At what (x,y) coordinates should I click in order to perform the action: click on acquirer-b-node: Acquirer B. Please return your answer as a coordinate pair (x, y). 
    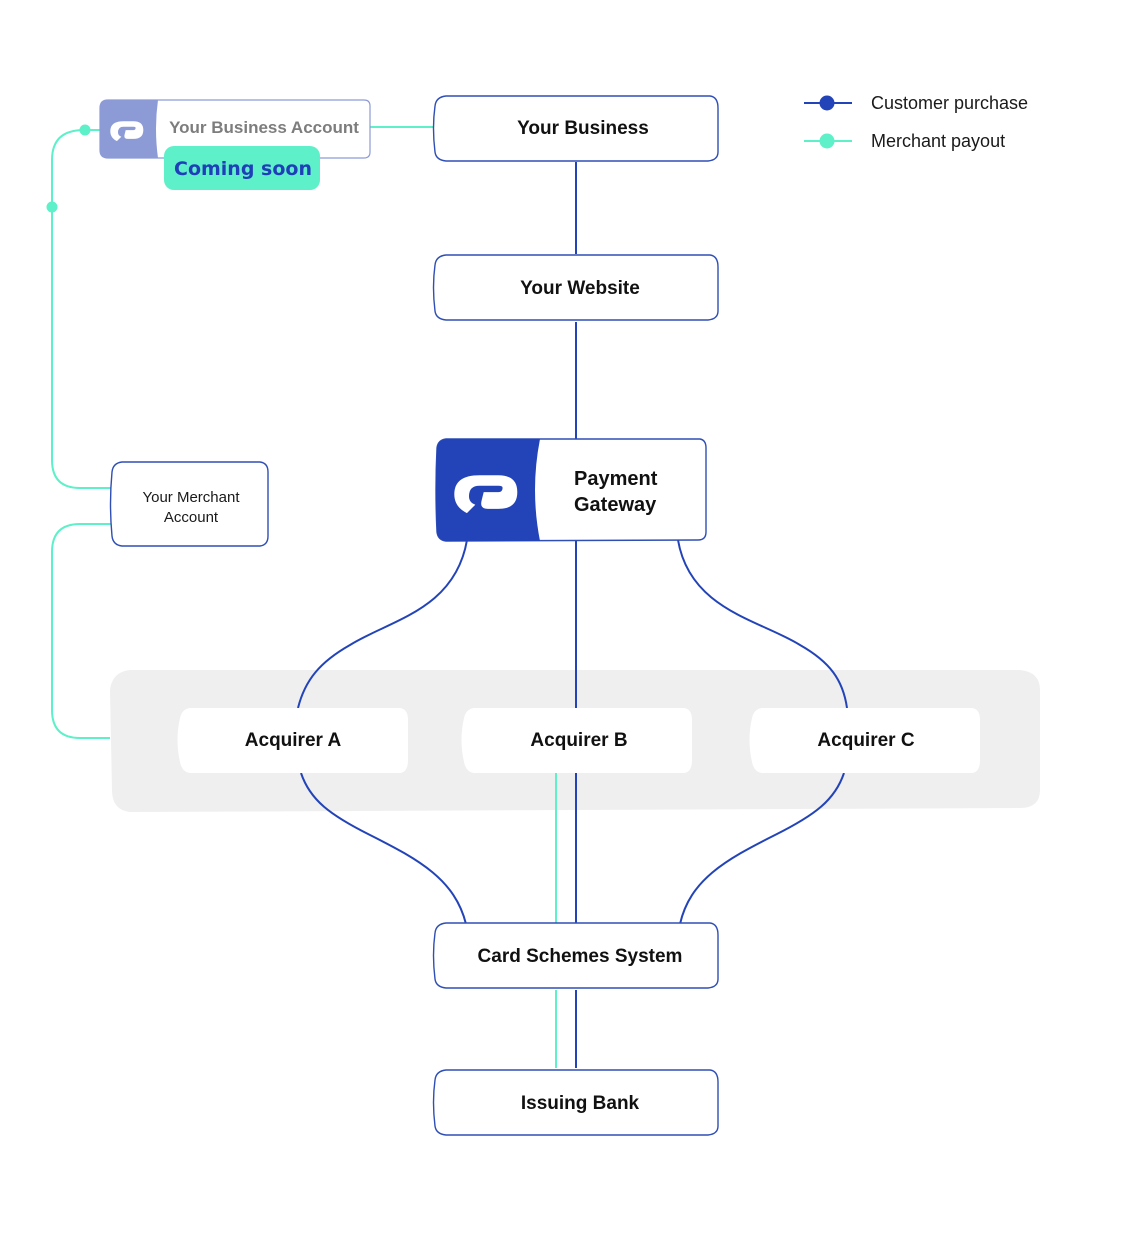
    Looking at the image, I should click on (577, 740).